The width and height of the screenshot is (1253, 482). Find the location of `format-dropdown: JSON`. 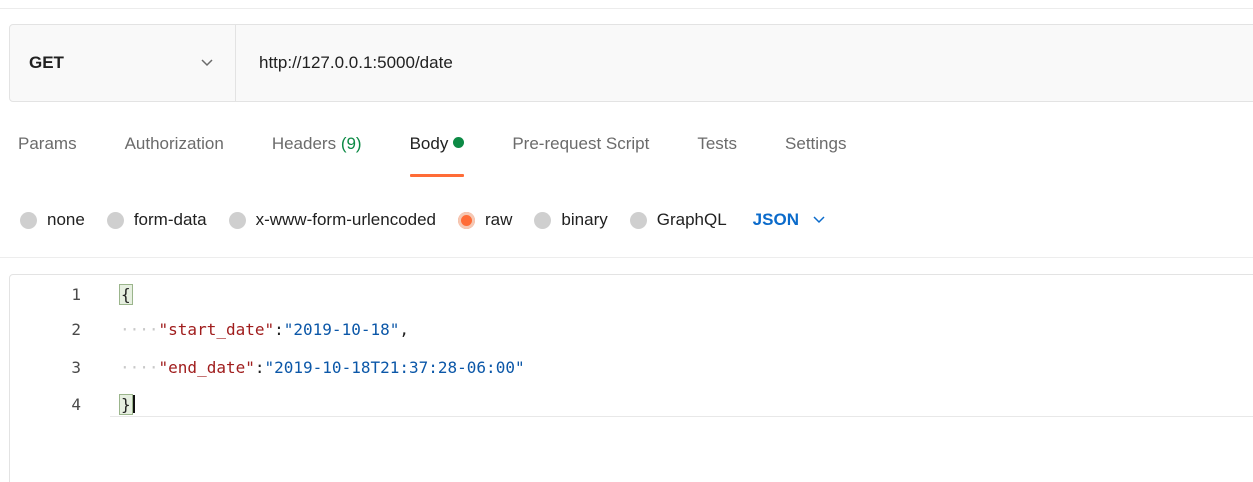

format-dropdown: JSON is located at coordinates (789, 220).